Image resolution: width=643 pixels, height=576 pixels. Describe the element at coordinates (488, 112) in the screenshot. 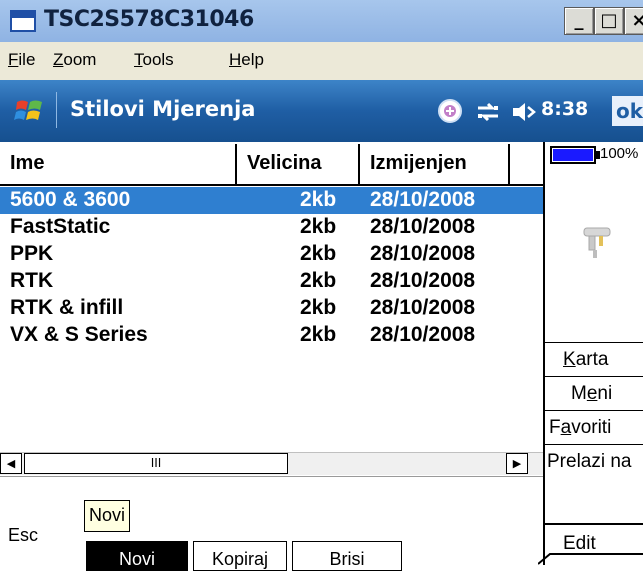

I see `connectivity-icon` at that location.